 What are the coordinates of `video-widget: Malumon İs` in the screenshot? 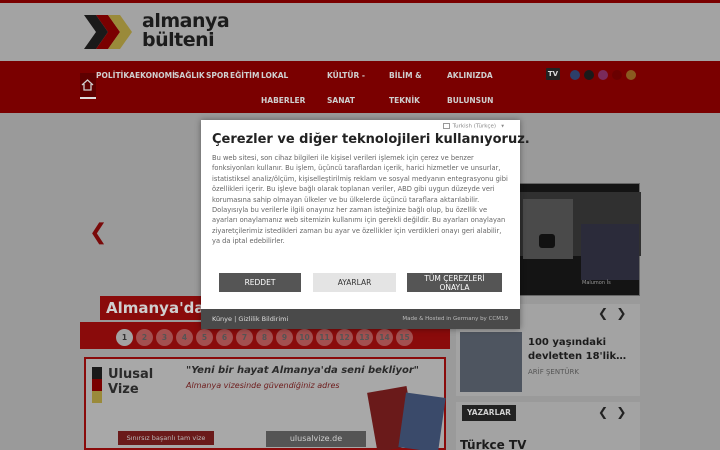 It's located at (579, 239).